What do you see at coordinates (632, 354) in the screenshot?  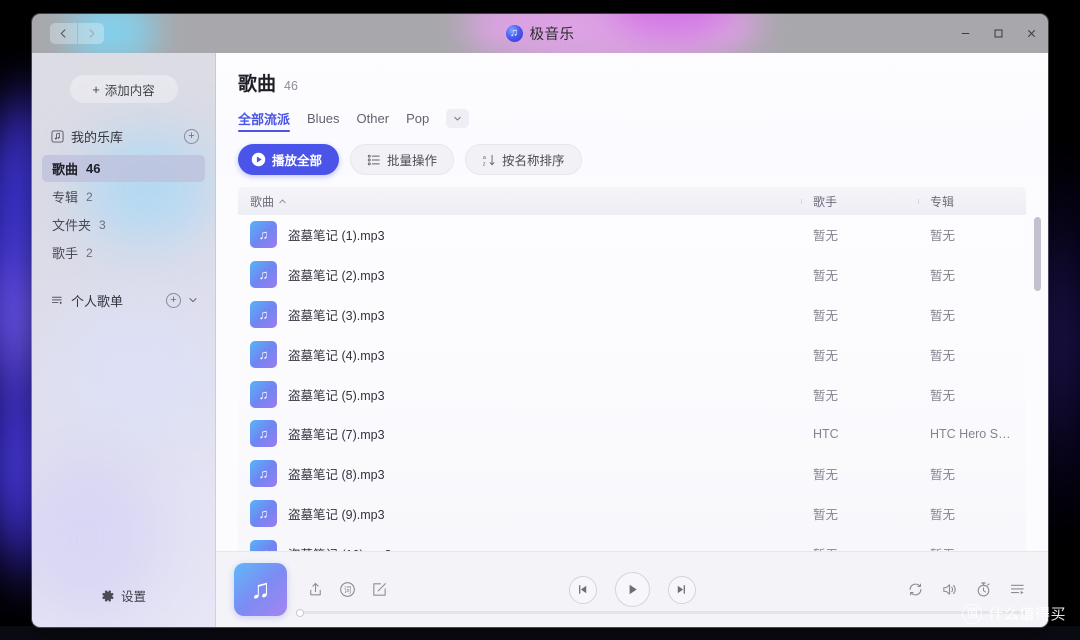 I see `table-row: ♫ 盗墓笔记 (4).mp3 暂无 暂无` at bounding box center [632, 354].